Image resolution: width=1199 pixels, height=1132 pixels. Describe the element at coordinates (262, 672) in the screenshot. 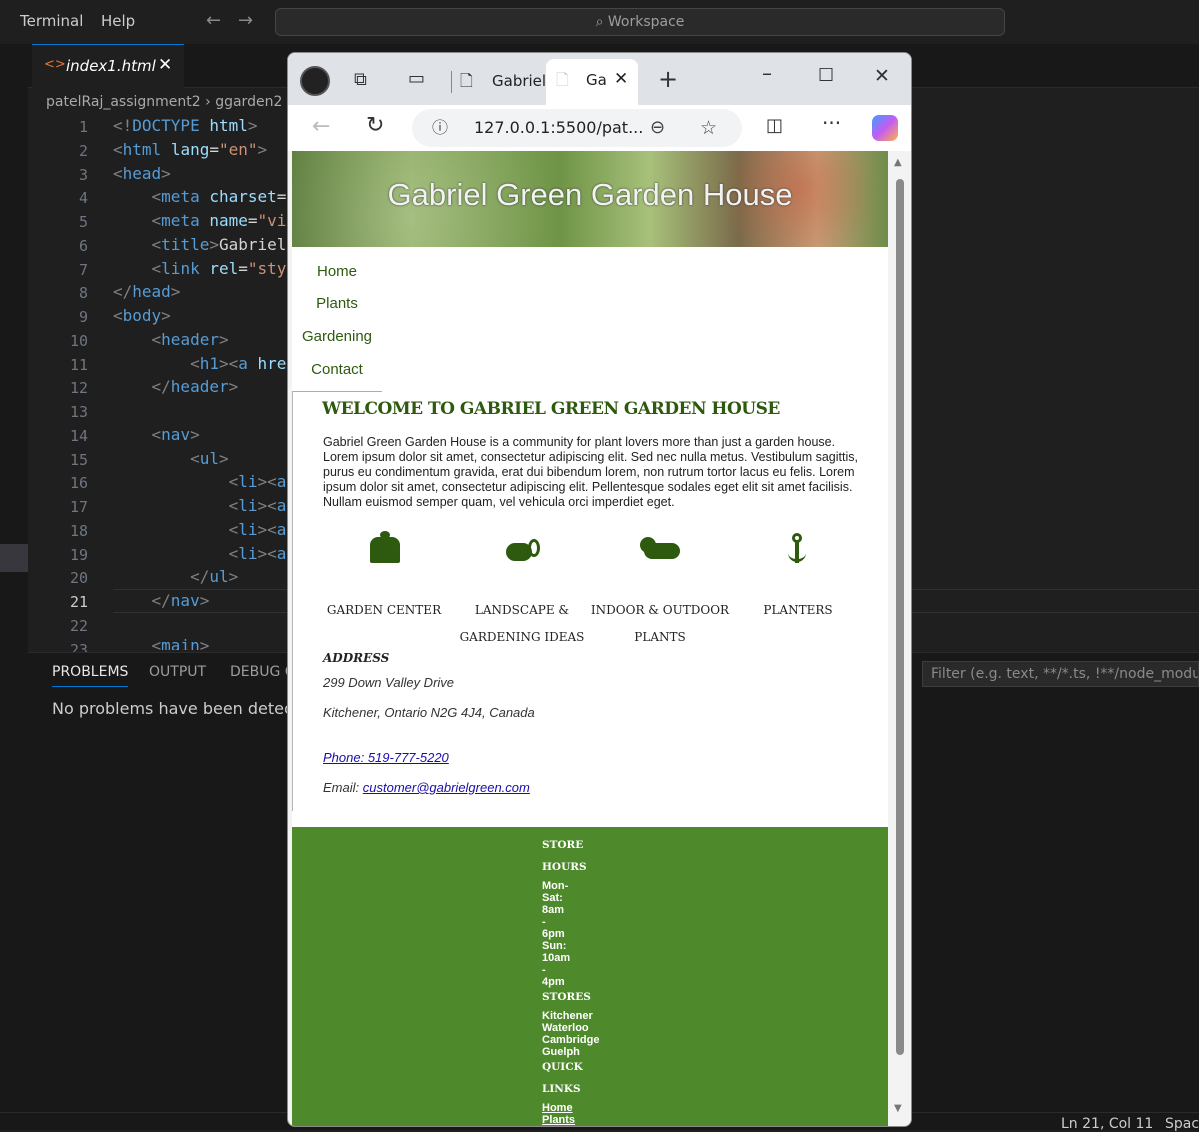

I see `tab-debug-console: DEBUG C` at that location.